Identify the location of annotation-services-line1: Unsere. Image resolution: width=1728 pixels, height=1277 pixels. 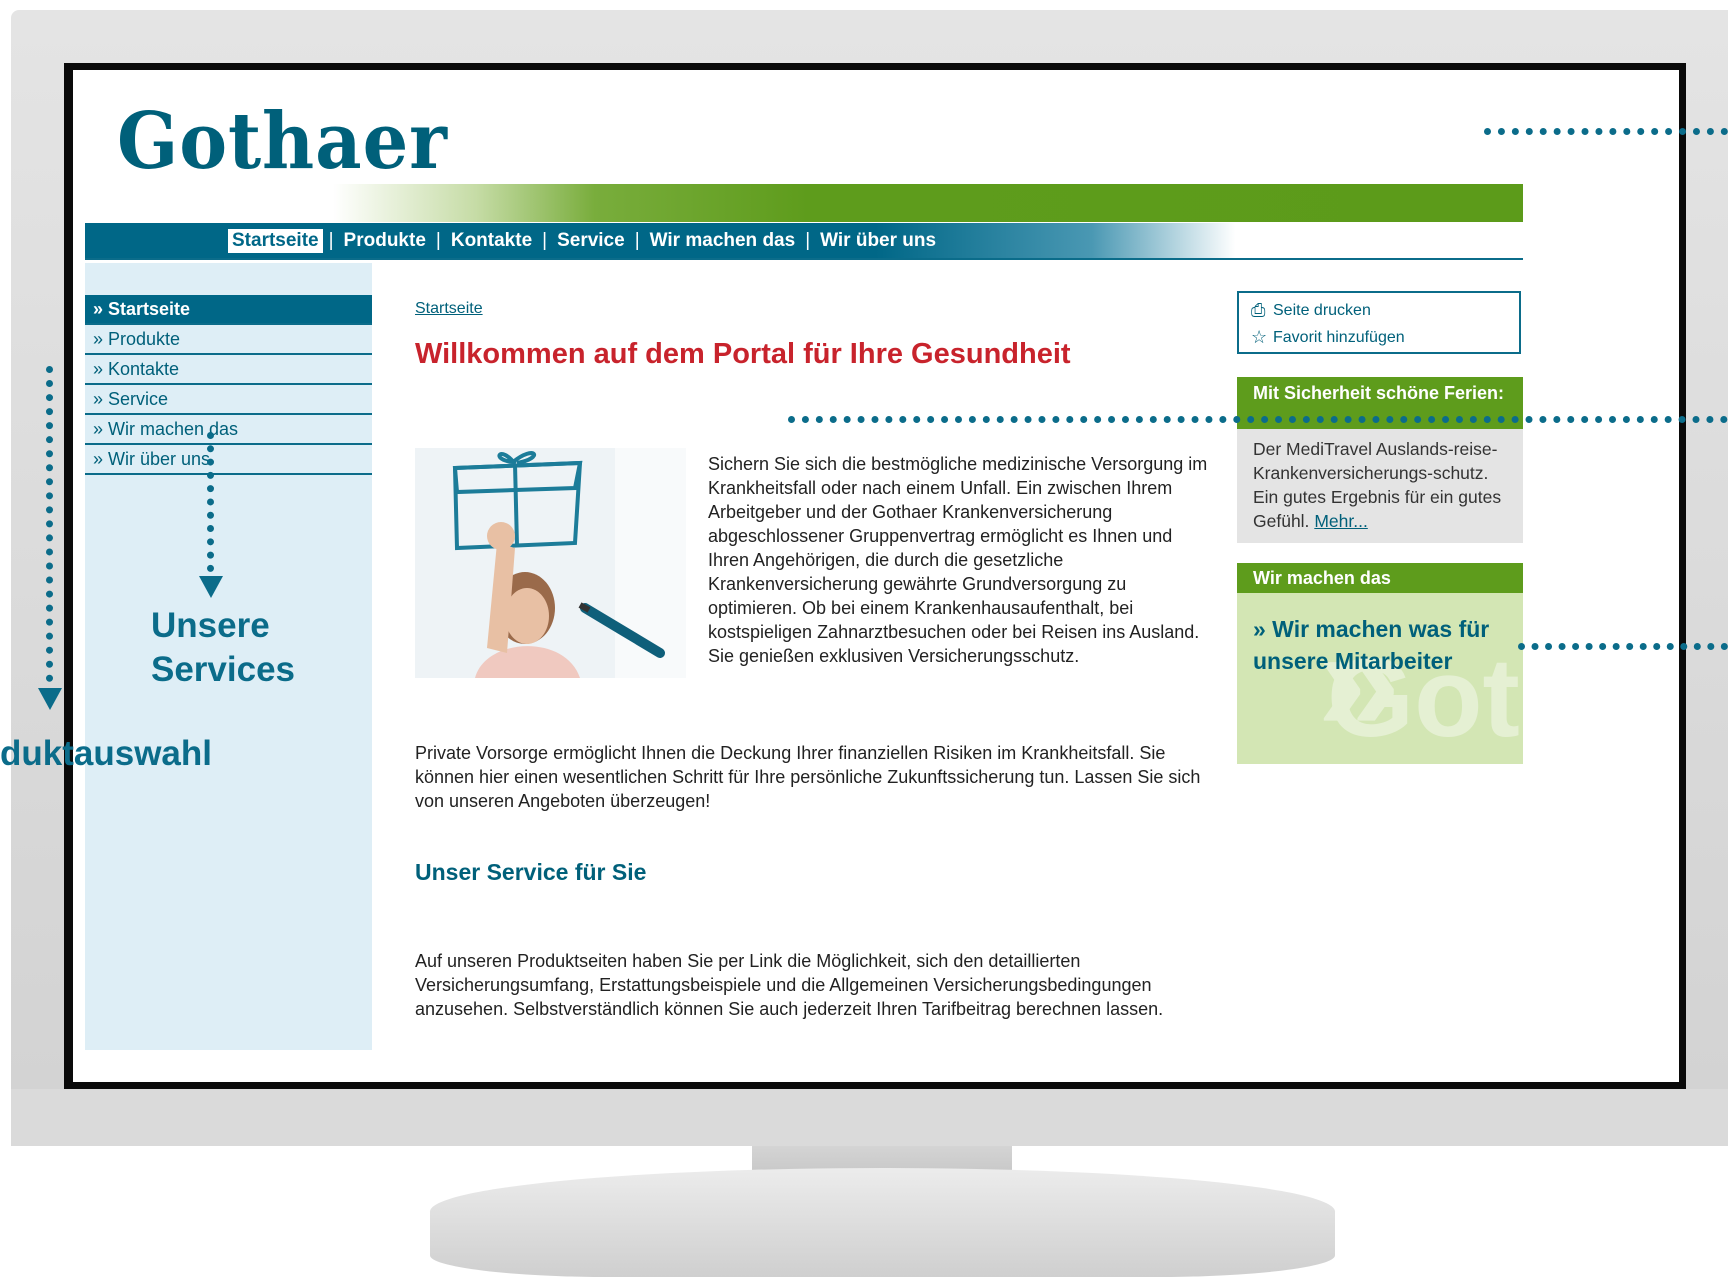
(210, 625).